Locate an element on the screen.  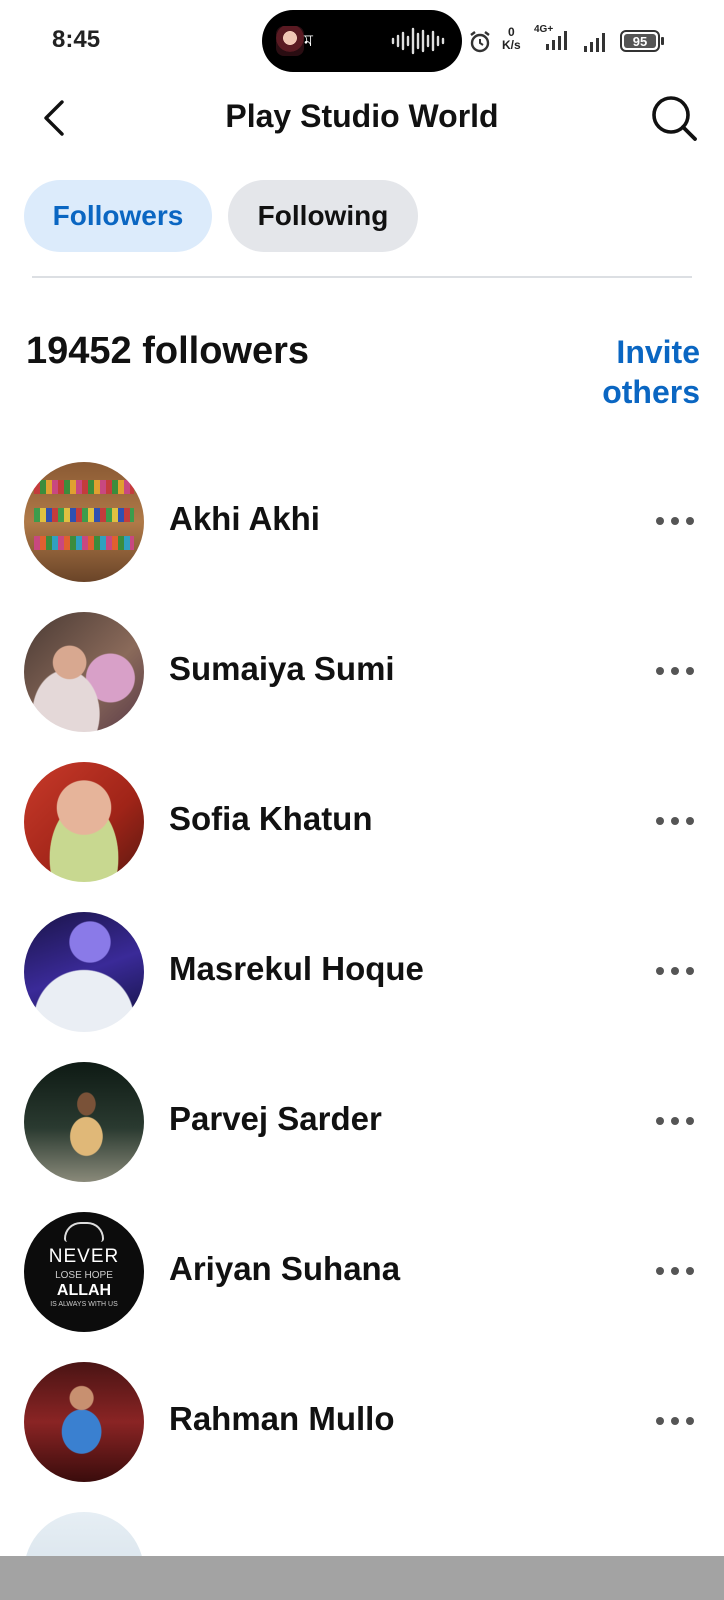
follower-name: Parvej Sarder is located at coordinates (275, 1119).